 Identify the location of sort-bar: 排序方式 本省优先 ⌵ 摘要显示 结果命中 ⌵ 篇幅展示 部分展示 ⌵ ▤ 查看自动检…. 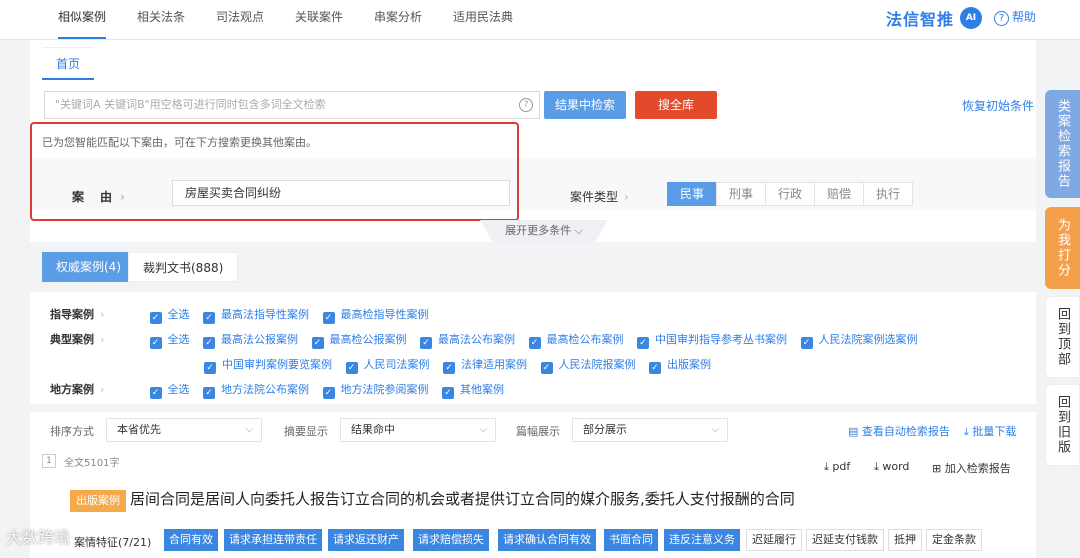
(533, 430).